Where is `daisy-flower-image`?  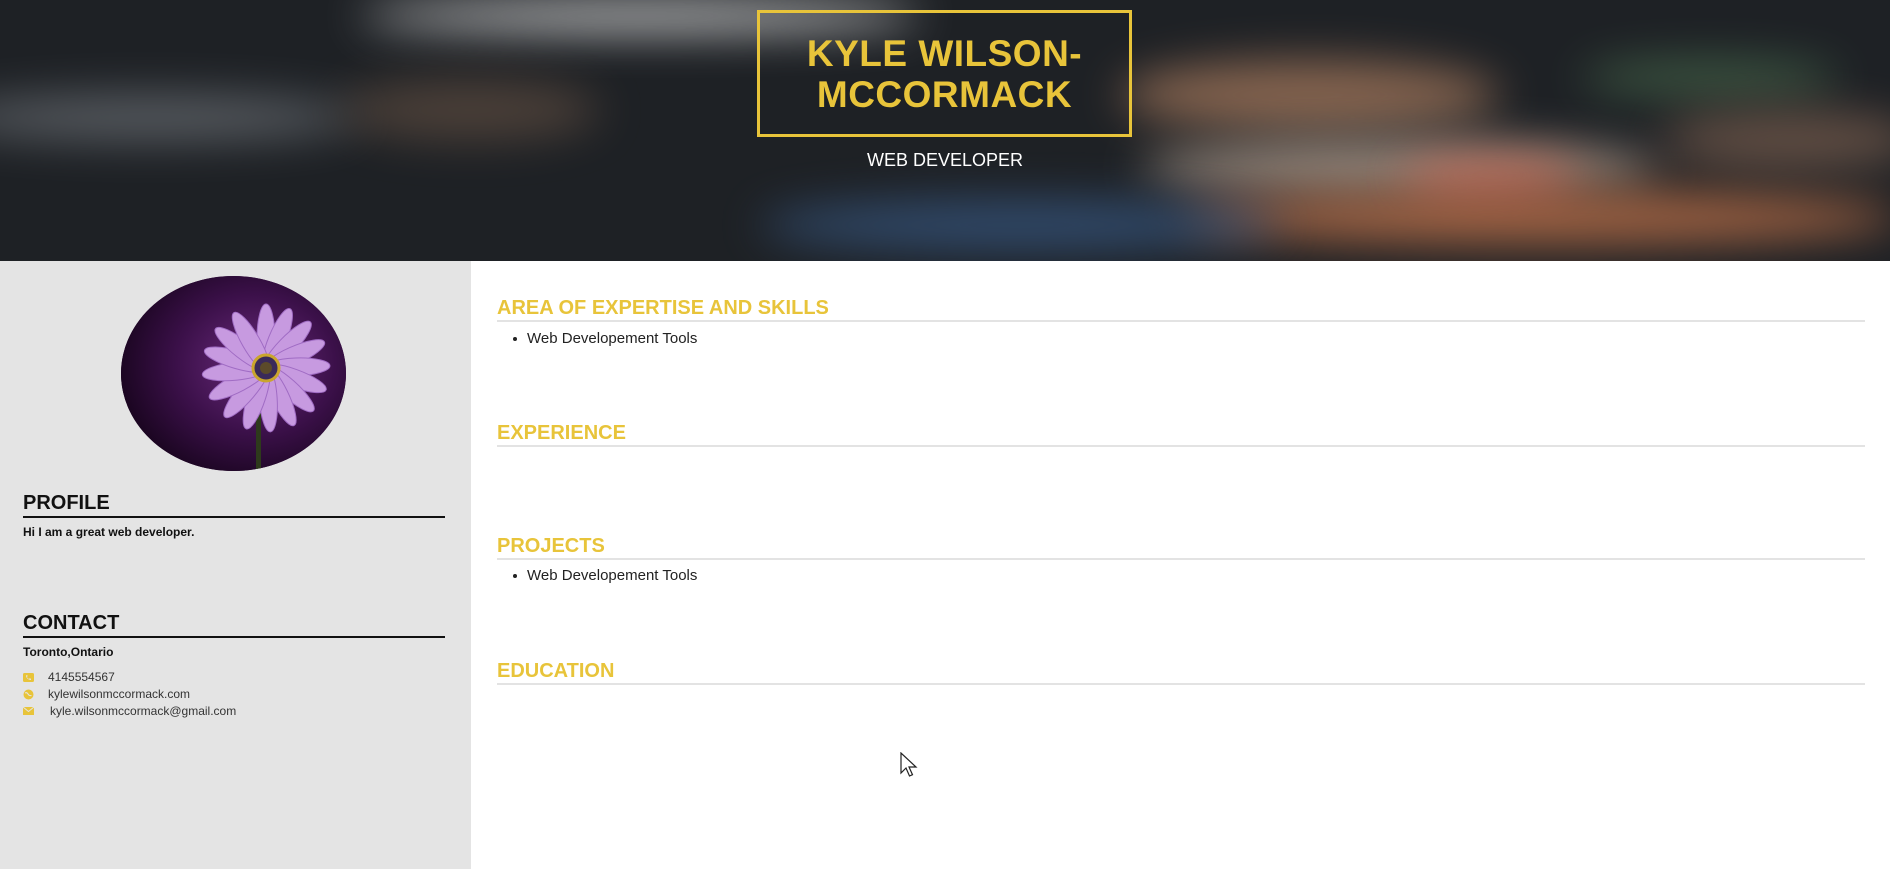
daisy-flower-image is located at coordinates (233, 373).